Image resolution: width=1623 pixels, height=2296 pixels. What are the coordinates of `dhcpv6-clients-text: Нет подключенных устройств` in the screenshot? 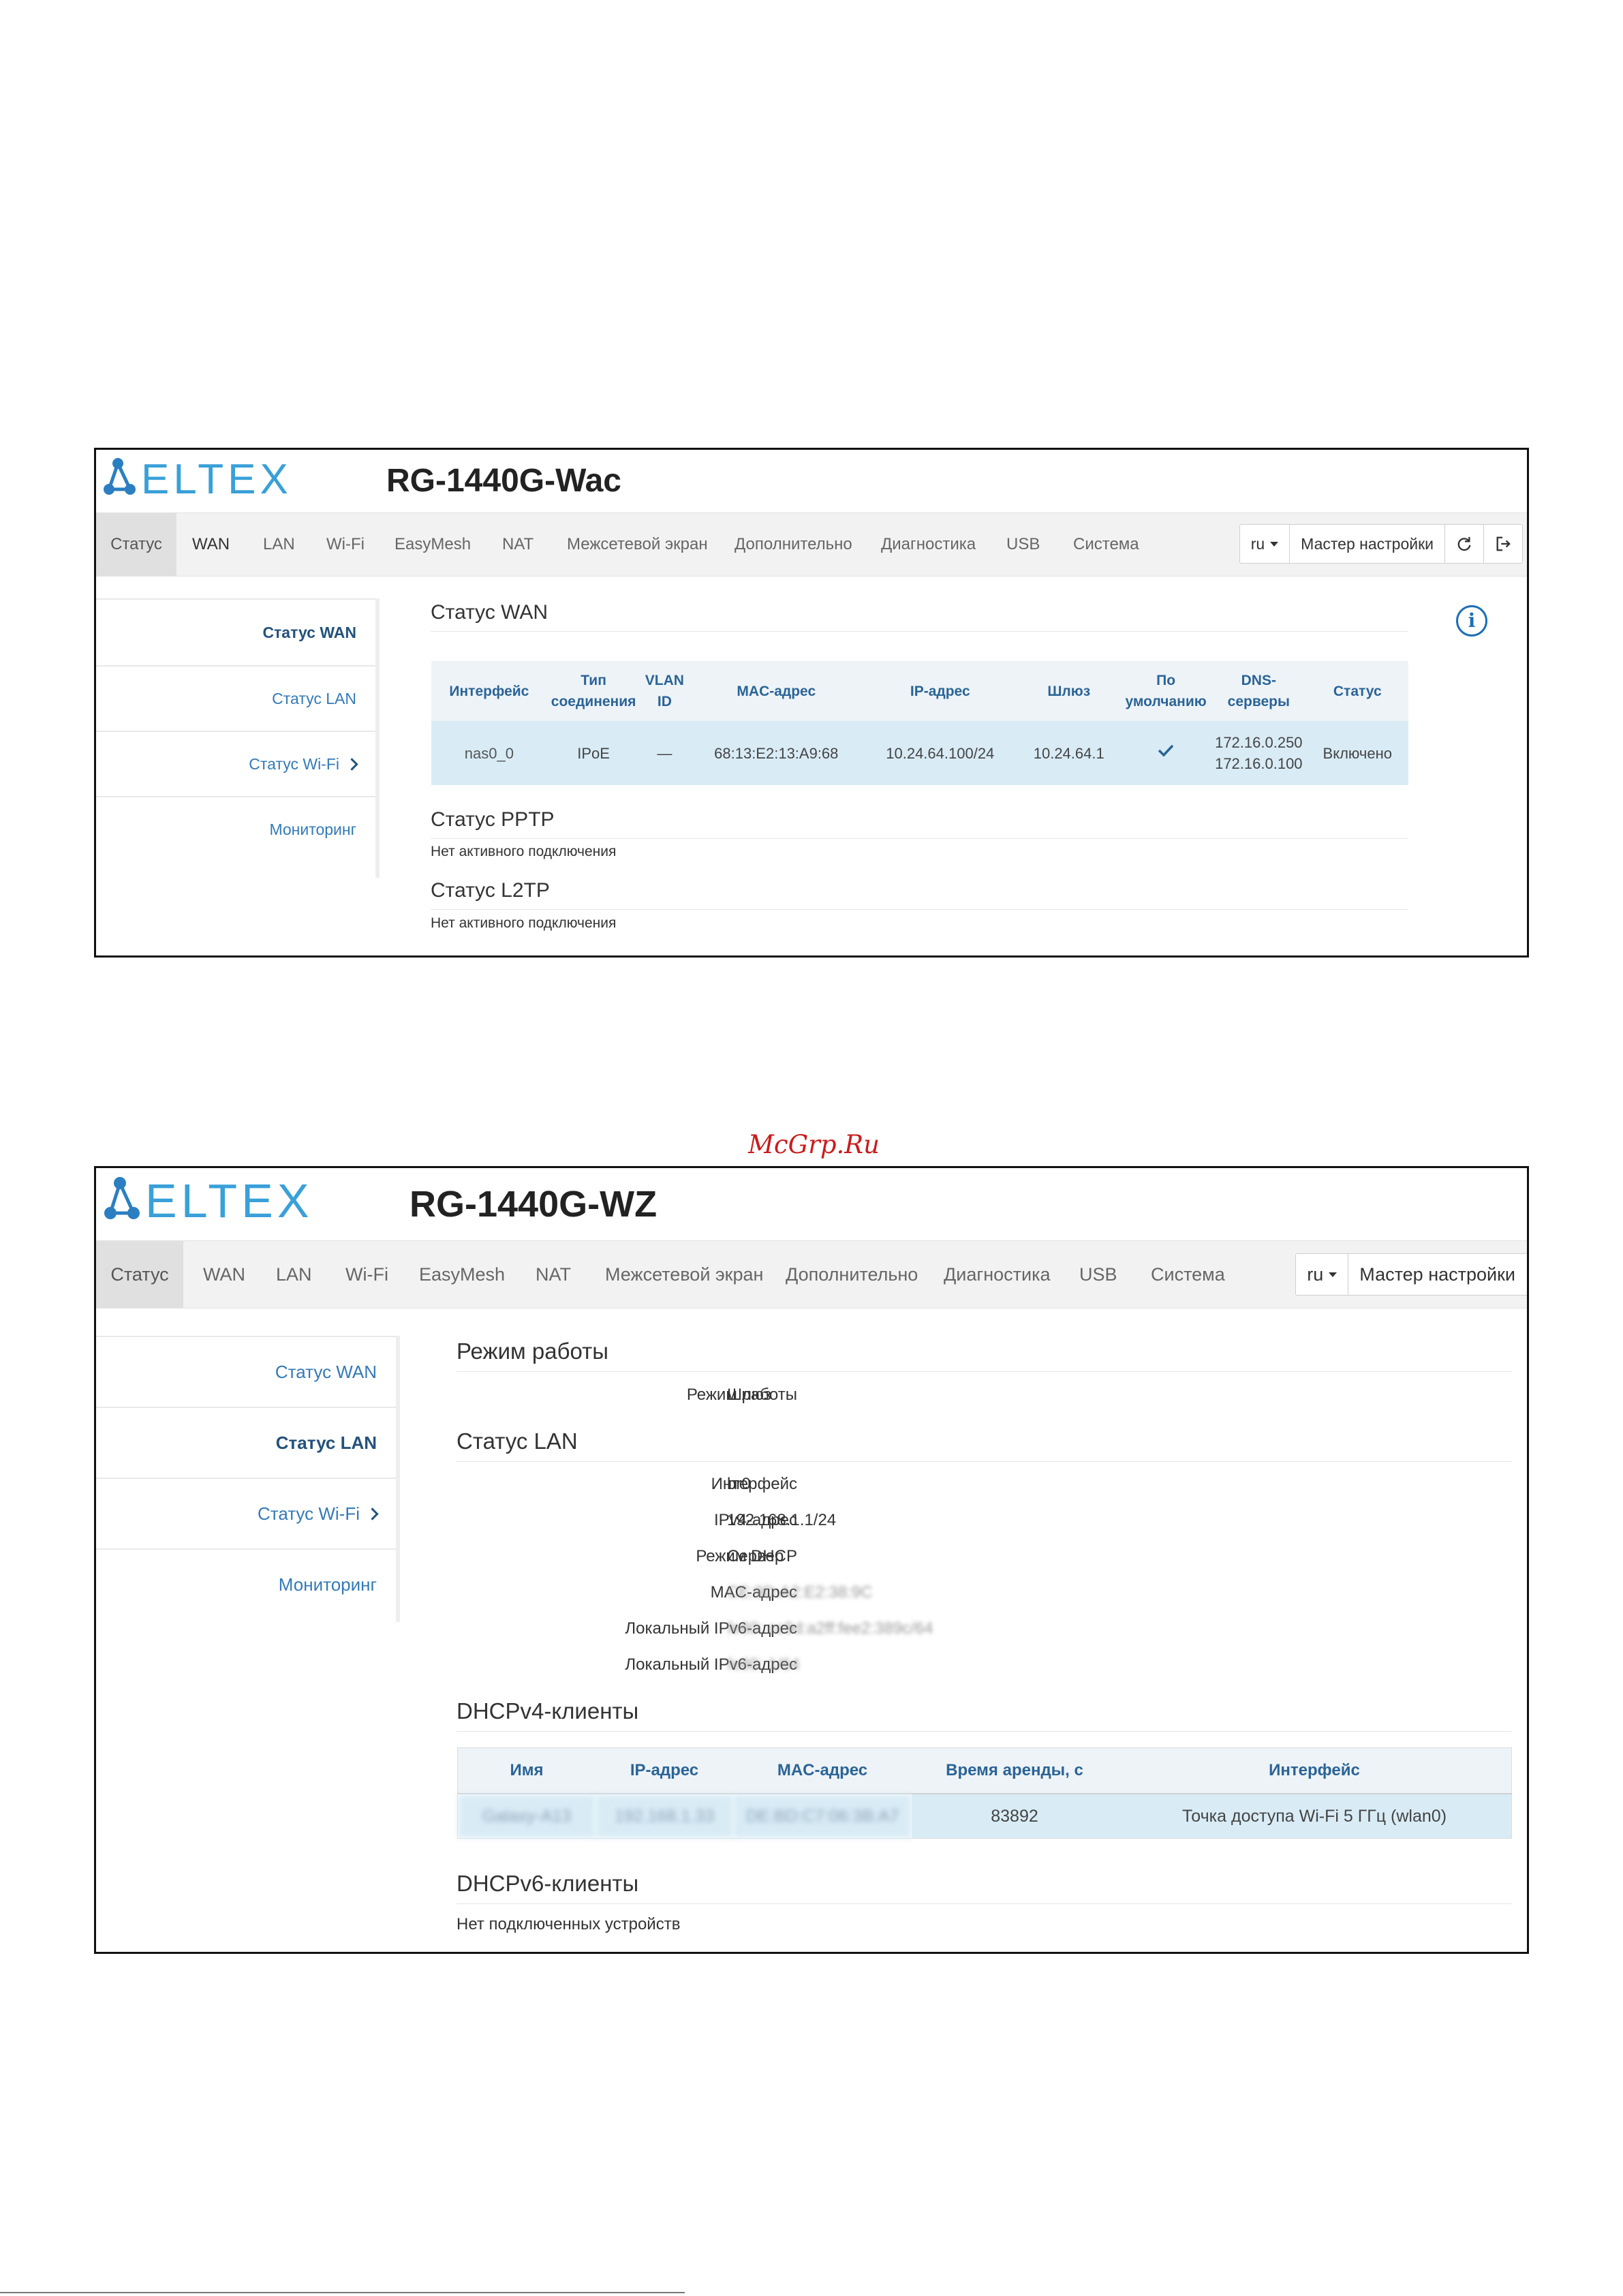 It's located at (569, 1924).